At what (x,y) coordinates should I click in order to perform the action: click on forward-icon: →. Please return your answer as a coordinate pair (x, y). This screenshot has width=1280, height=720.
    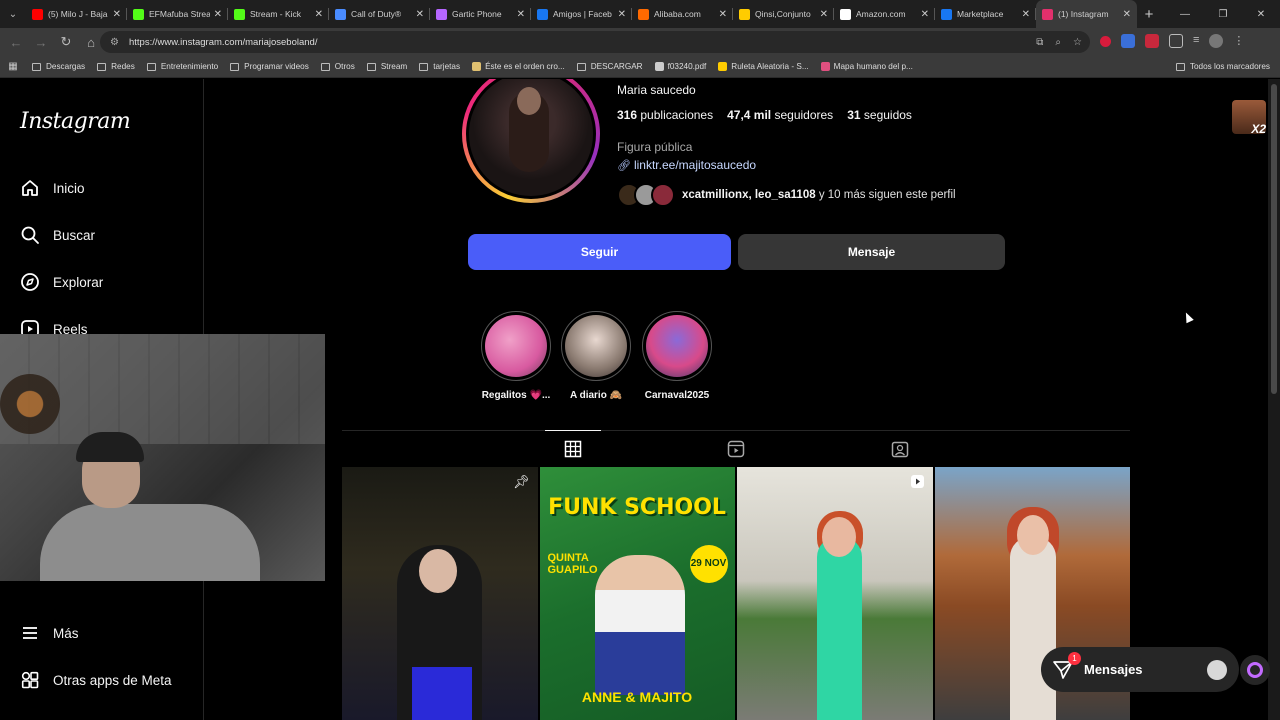
    Looking at the image, I should click on (41, 42).